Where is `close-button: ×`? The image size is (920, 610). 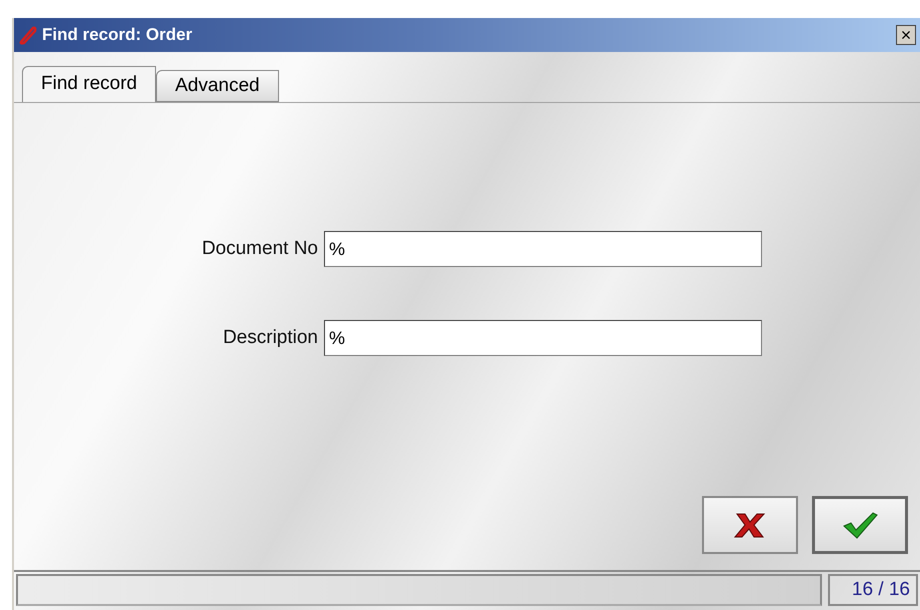
close-button: × is located at coordinates (906, 35).